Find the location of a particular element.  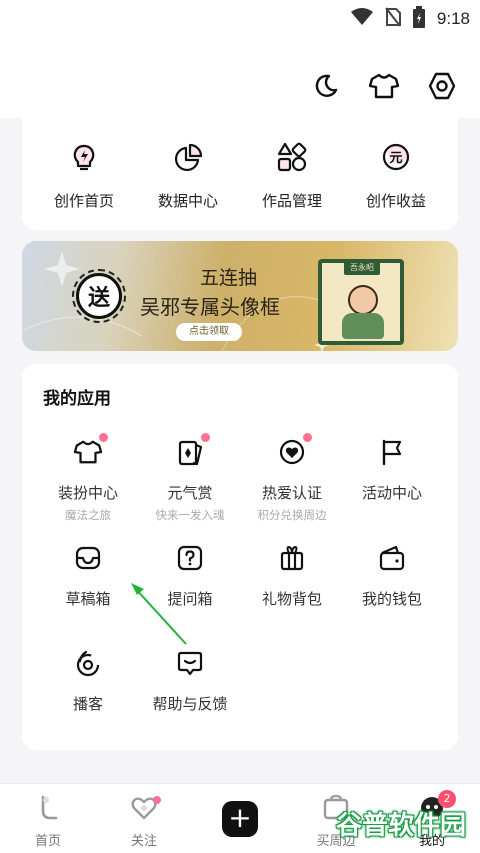

feedback-icon is located at coordinates (190, 663).